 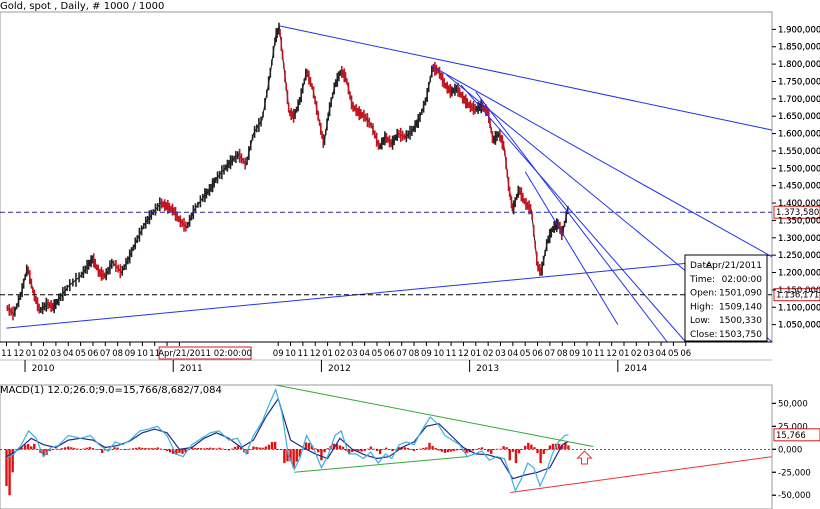 What do you see at coordinates (704, 335) in the screenshot?
I see `tooltip-key: Close:` at bounding box center [704, 335].